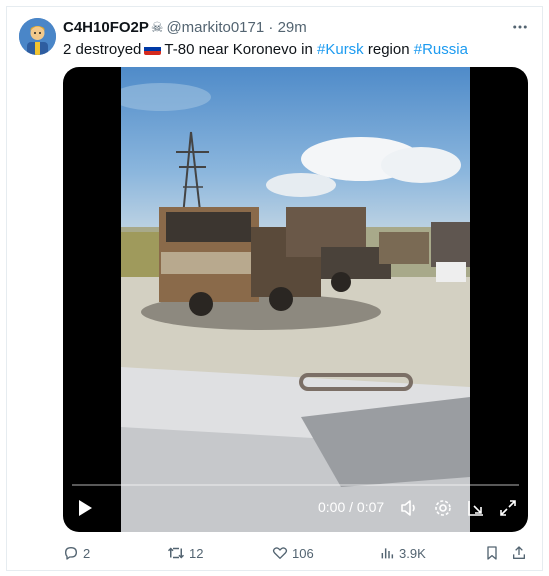 This screenshot has height=576, width=549. I want to click on avatar, so click(37, 36).